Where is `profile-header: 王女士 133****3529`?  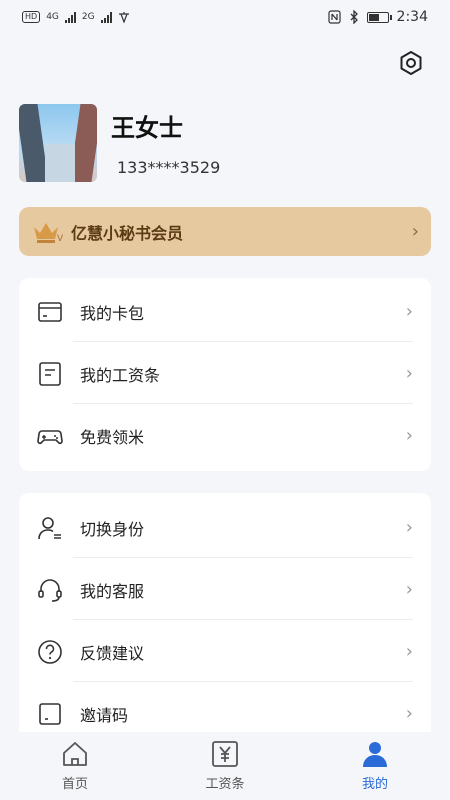
profile-header: 王女士 133****3529 is located at coordinates (229, 144).